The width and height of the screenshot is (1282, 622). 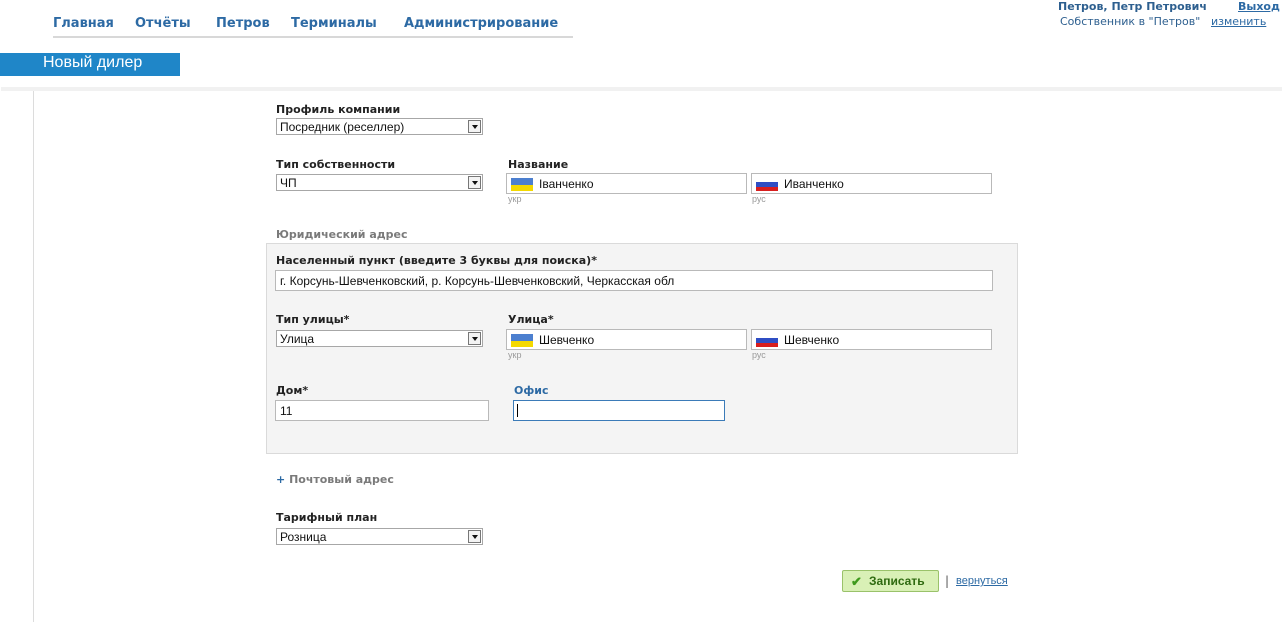 What do you see at coordinates (382, 410) in the screenshot?
I see `house-input: 11` at bounding box center [382, 410].